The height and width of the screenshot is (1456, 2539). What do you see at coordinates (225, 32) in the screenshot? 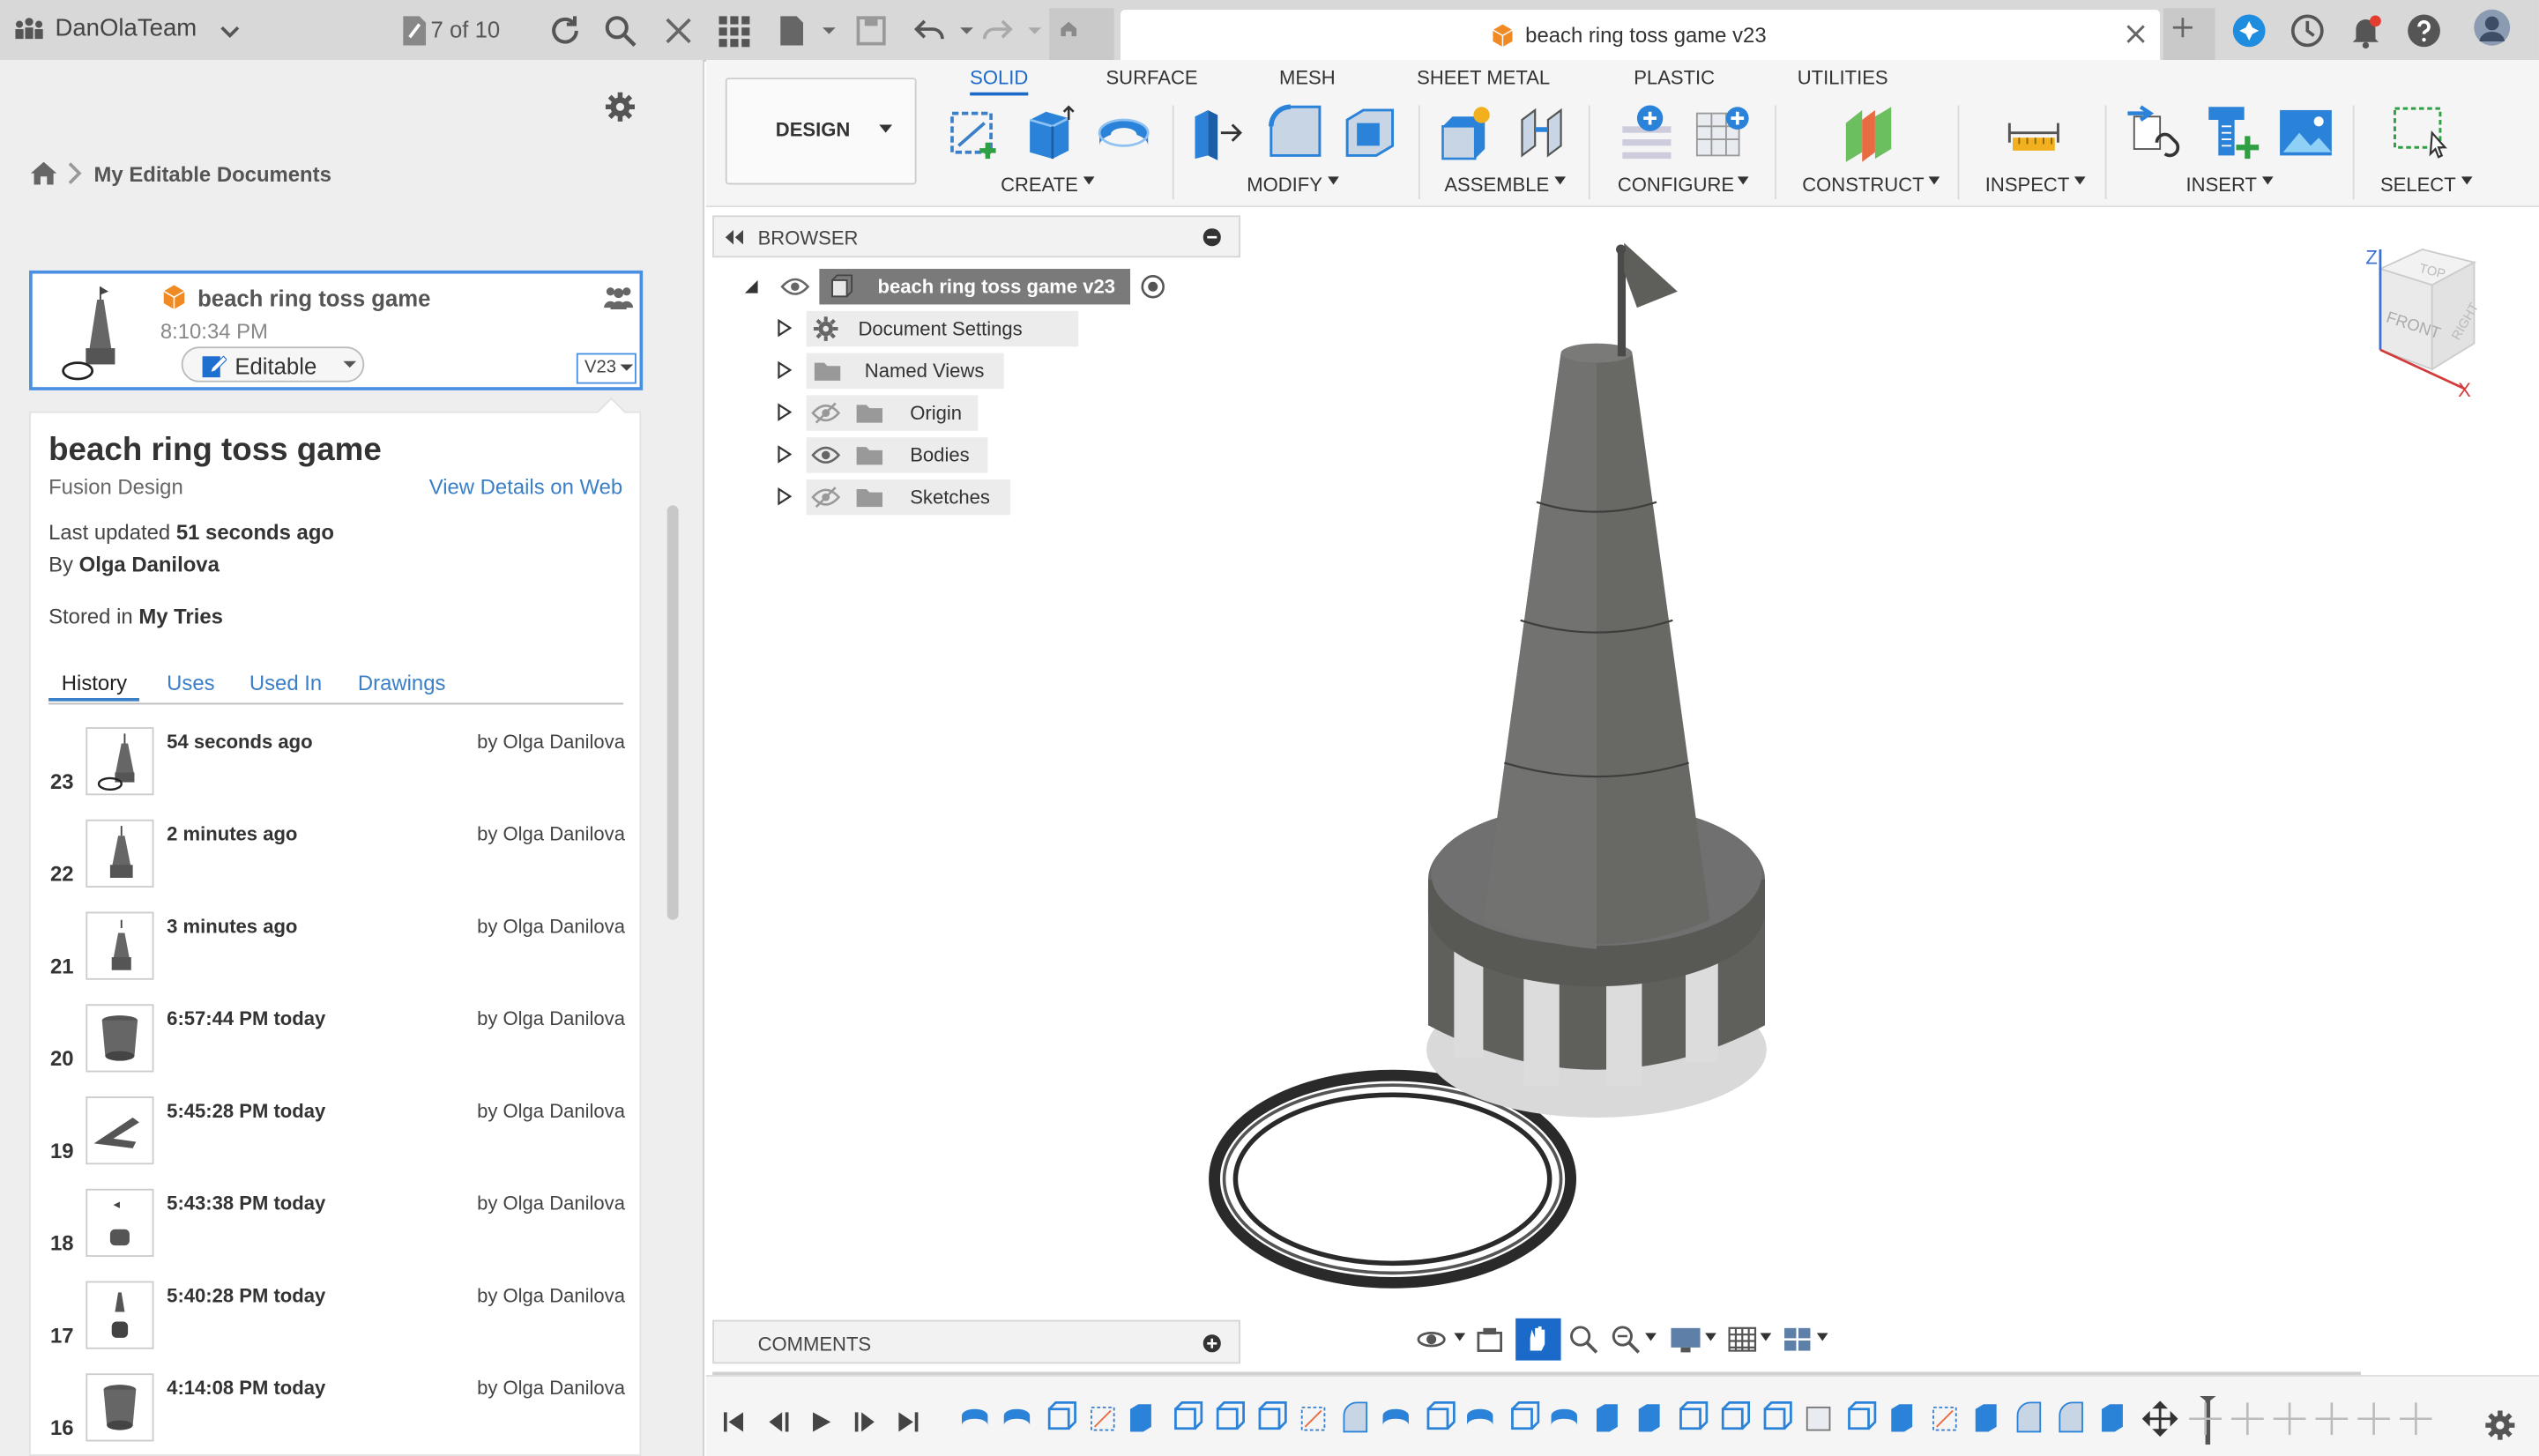
I see `chevron-down-icon` at bounding box center [225, 32].